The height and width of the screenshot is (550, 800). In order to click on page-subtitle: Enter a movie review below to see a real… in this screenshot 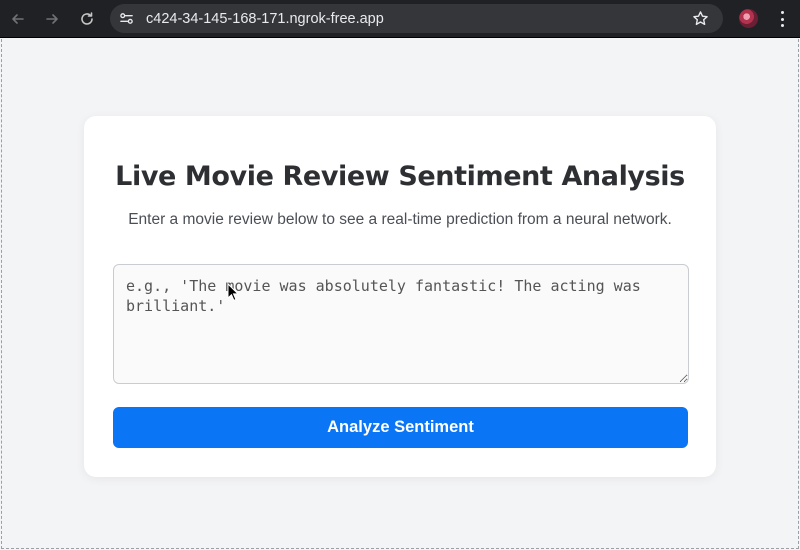, I will do `click(400, 219)`.